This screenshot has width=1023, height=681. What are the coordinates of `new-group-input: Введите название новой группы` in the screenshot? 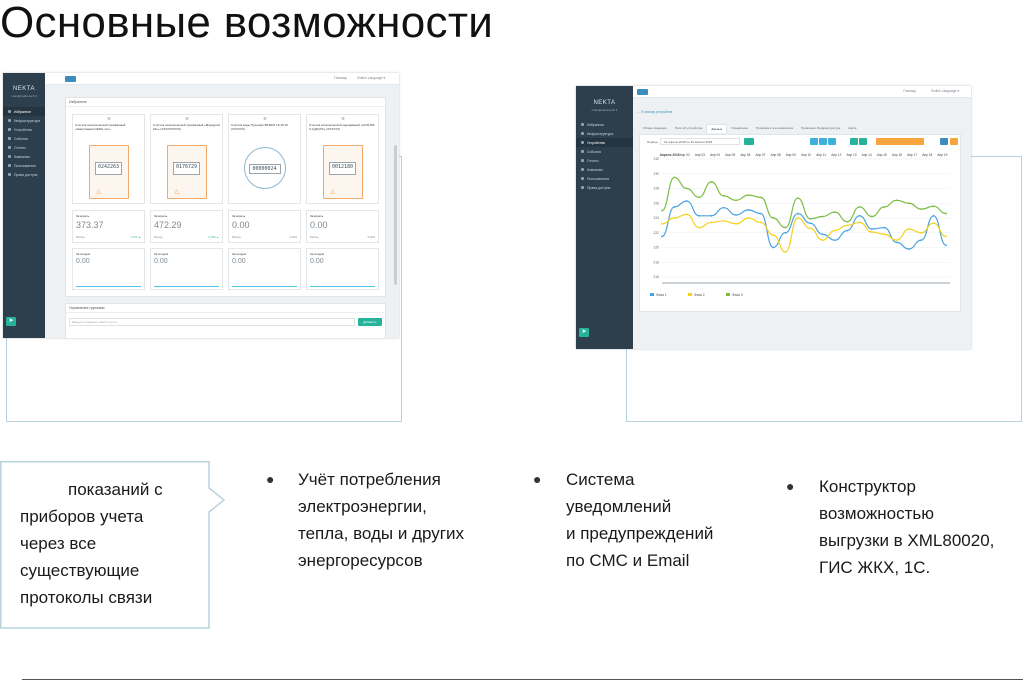 It's located at (212, 322).